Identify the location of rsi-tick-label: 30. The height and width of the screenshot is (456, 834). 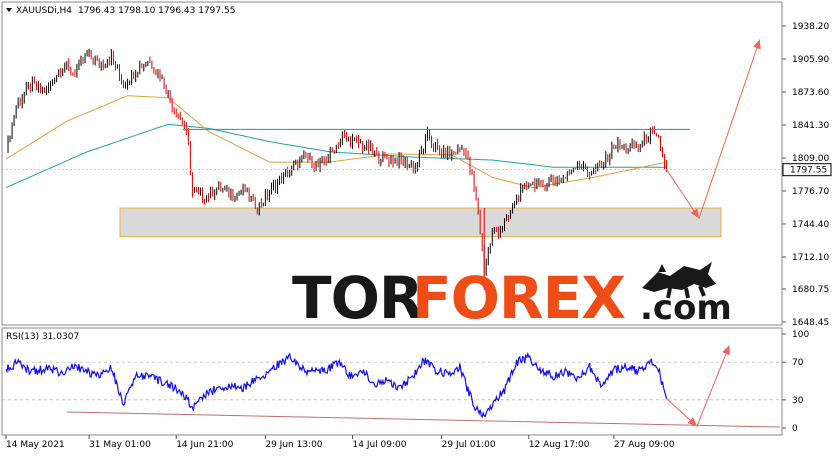
(798, 401).